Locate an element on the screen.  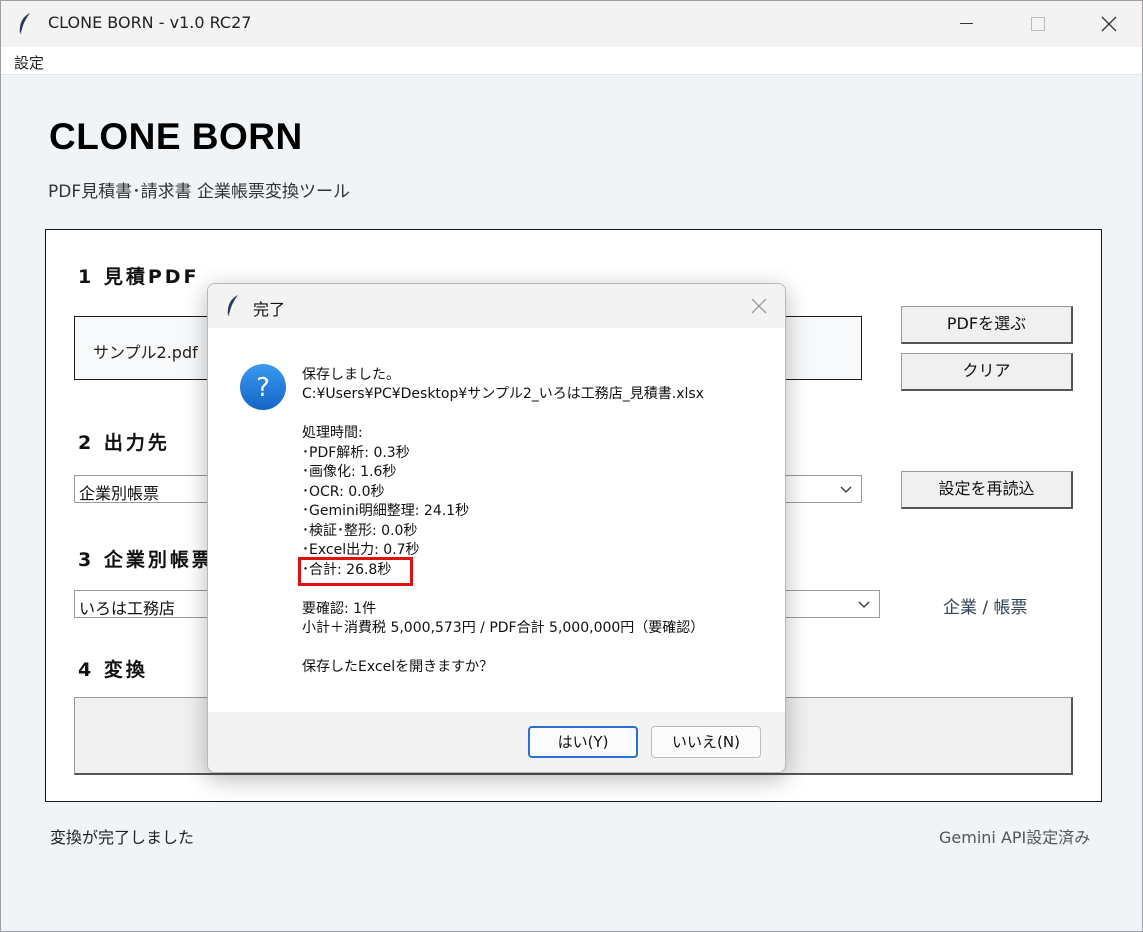
minimize-icon is located at coordinates (966, 23).